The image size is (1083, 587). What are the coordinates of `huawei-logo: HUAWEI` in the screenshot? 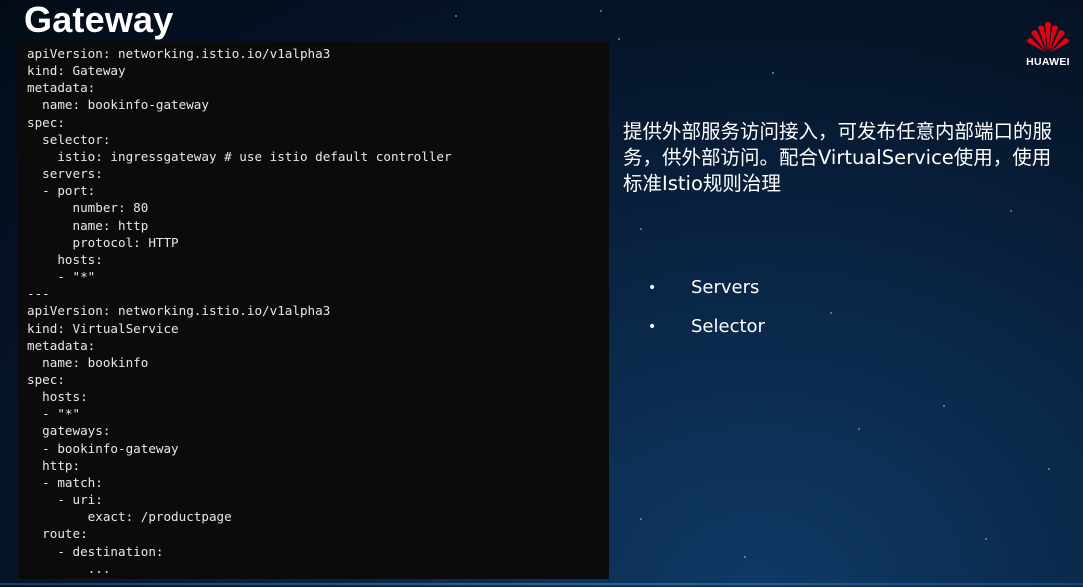 It's located at (1048, 43).